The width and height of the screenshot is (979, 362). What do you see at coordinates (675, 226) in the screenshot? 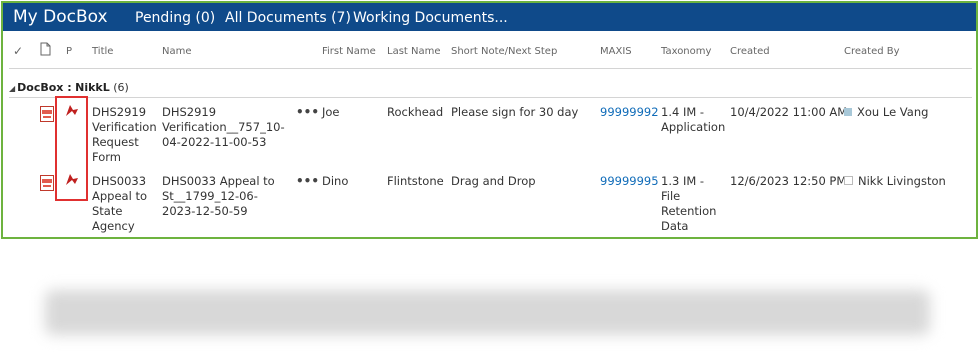
I see `taxonomy-line: Data` at bounding box center [675, 226].